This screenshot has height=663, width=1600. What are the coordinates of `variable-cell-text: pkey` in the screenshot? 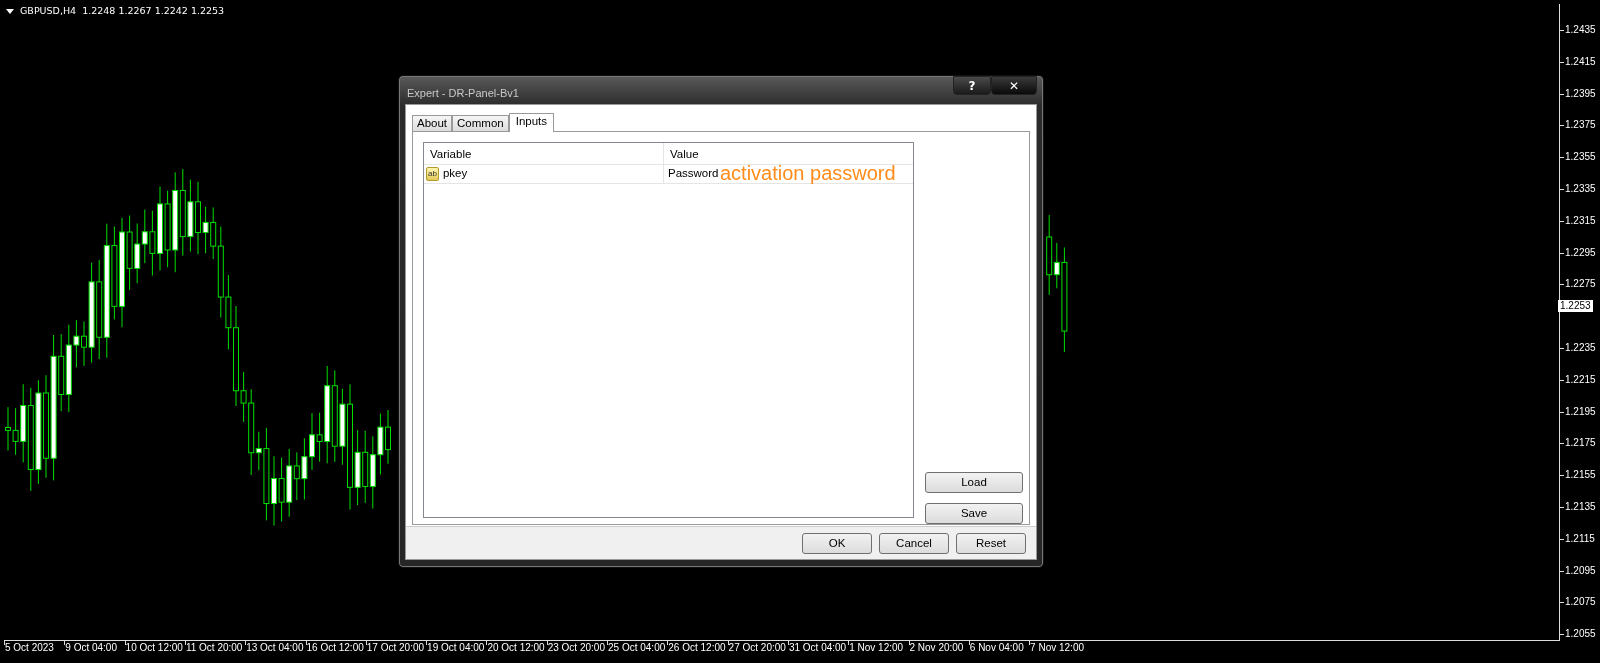 It's located at (455, 174).